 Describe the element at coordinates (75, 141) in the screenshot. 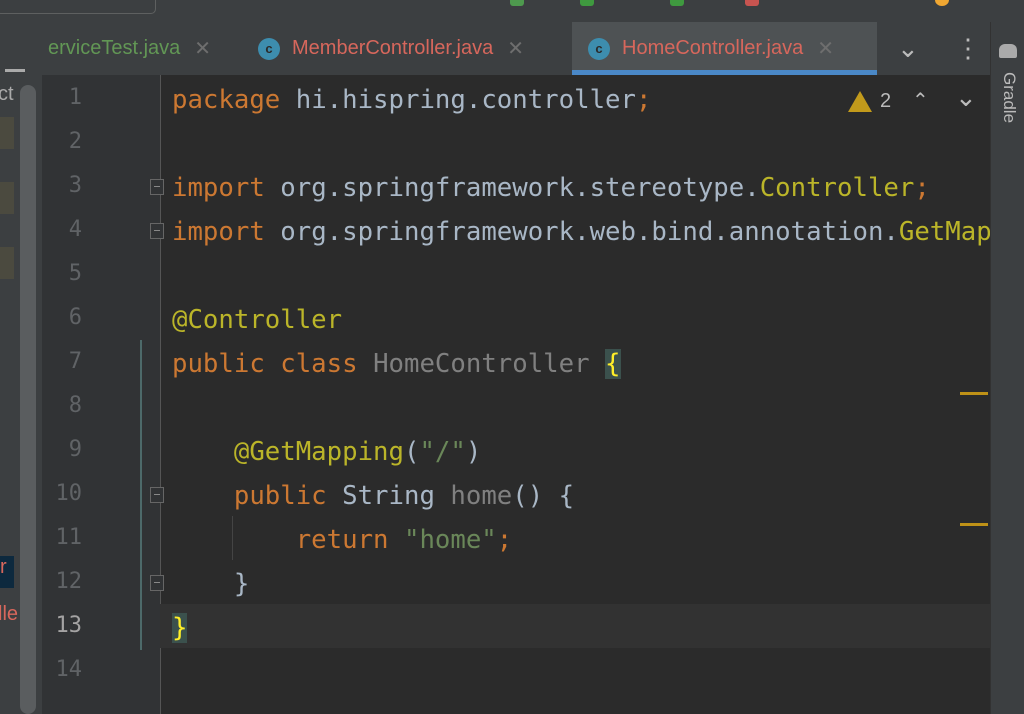

I see `line-number: 2` at that location.